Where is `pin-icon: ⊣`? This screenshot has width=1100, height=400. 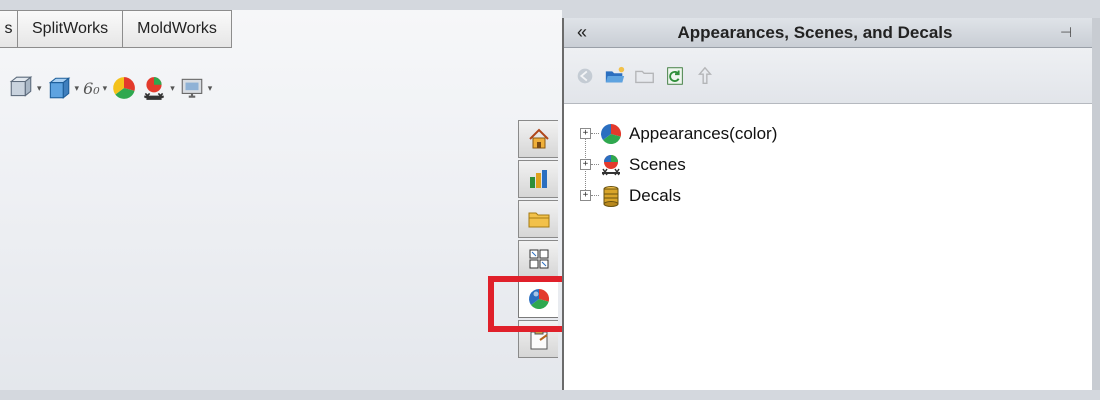
pin-icon: ⊣ is located at coordinates (1076, 32).